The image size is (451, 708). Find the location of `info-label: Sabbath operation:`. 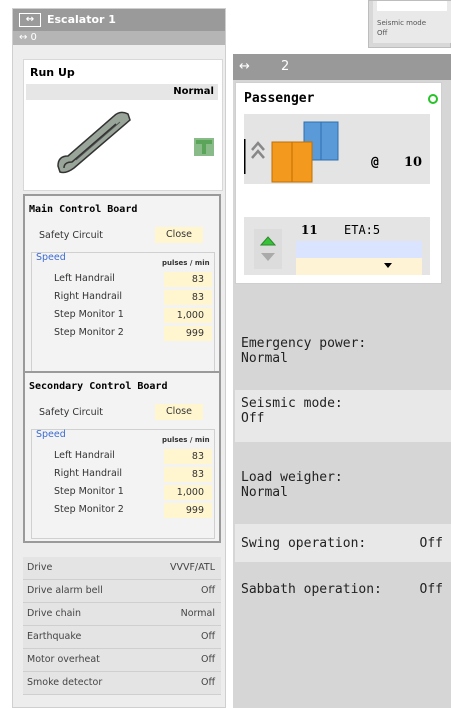

info-label: Sabbath operation: is located at coordinates (311, 589).